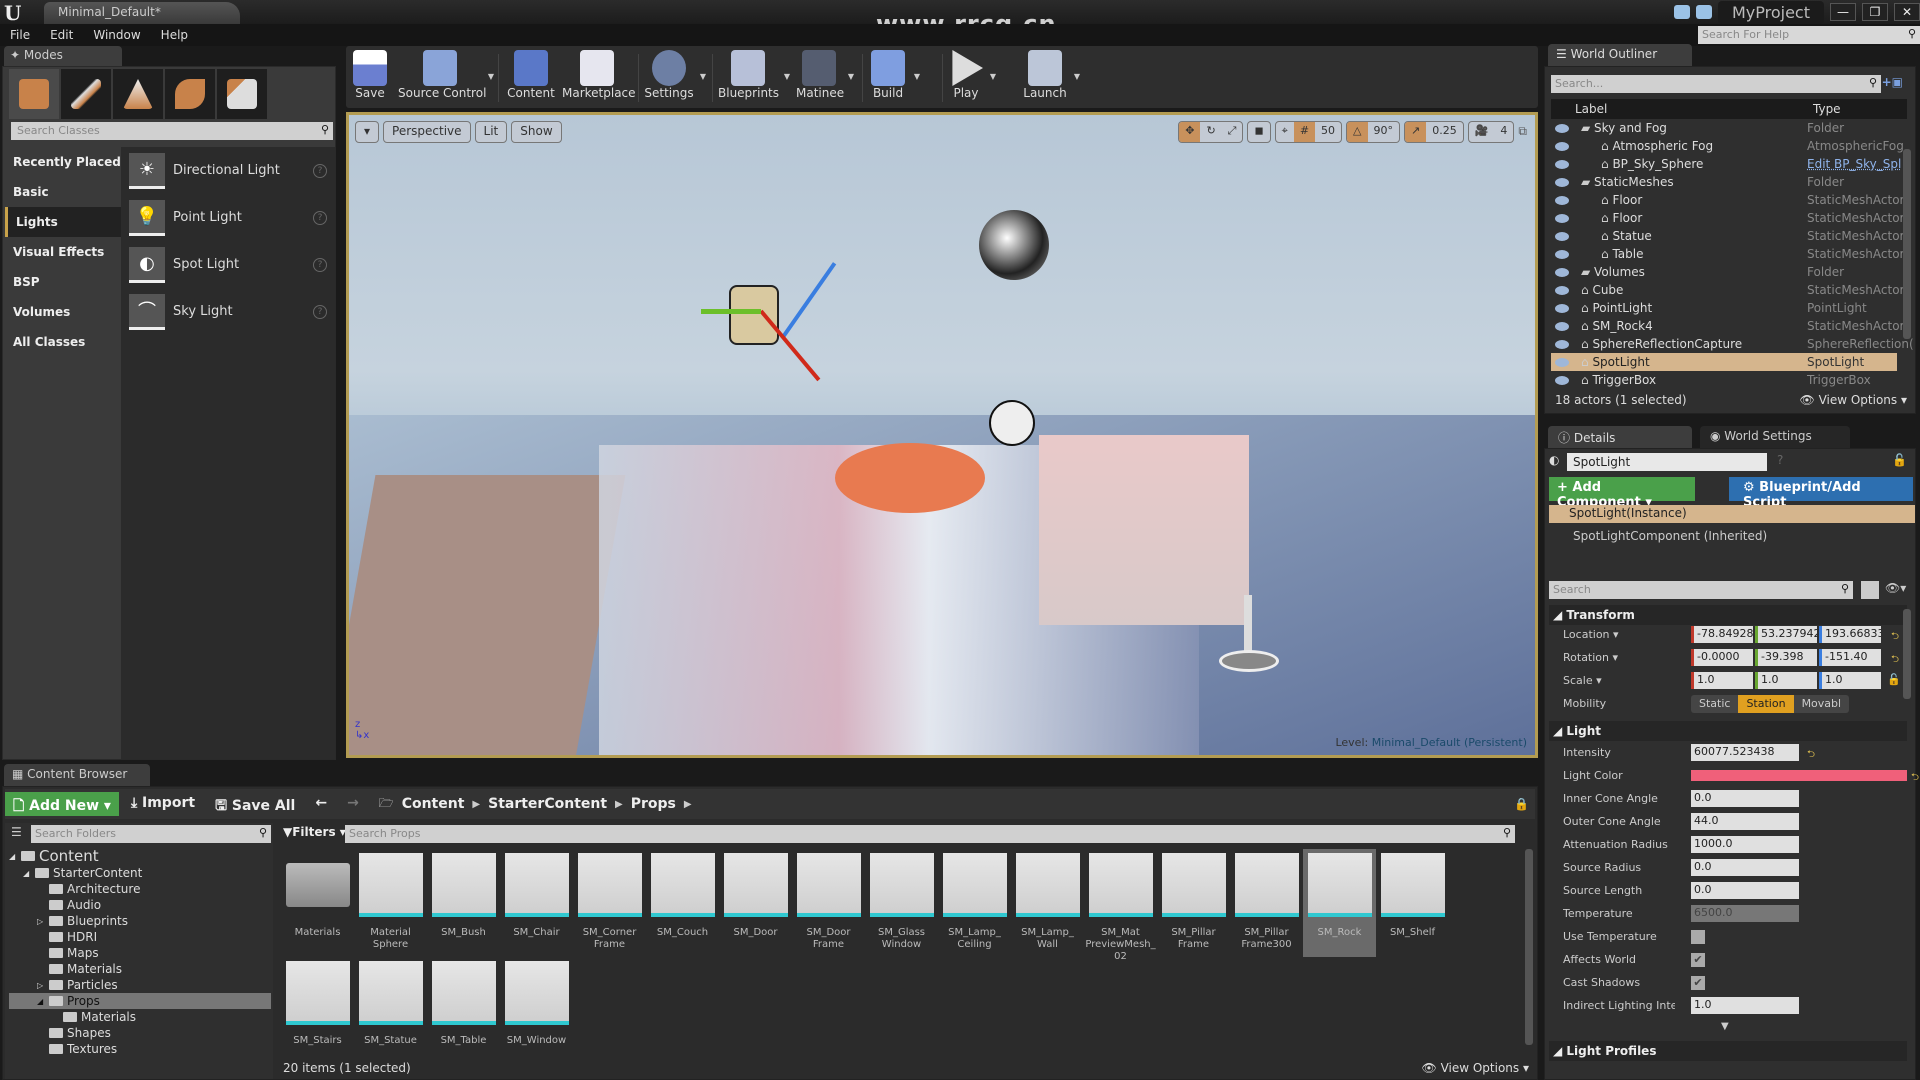 This screenshot has width=1920, height=1080. Describe the element at coordinates (1786, 680) in the screenshot. I see `scale-y-input: 1.0` at that location.